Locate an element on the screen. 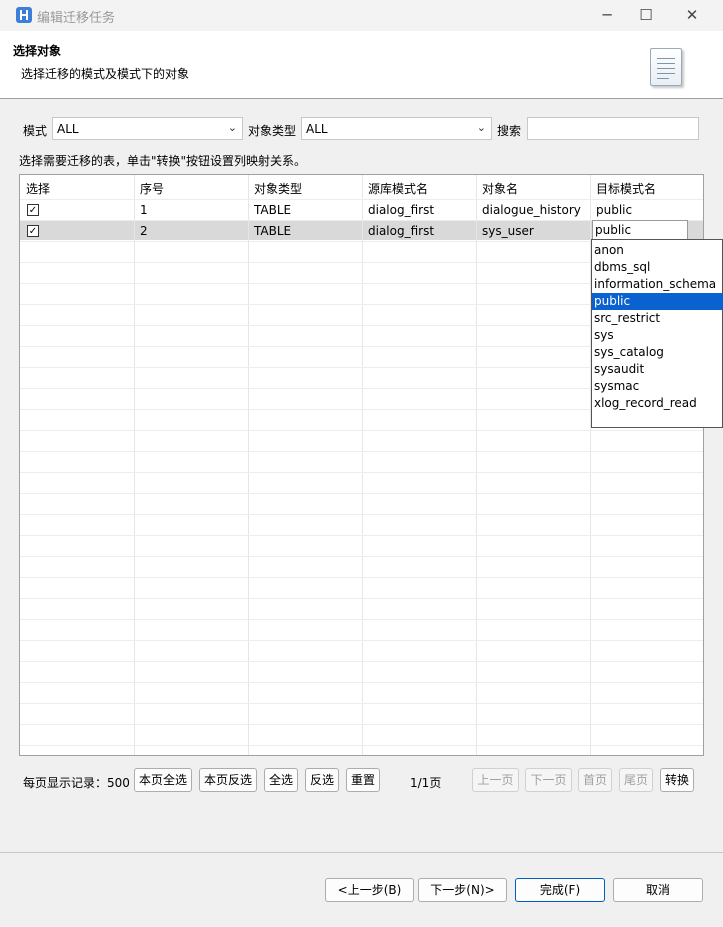  window-title: 编辑迁移任务 is located at coordinates (76, 18).